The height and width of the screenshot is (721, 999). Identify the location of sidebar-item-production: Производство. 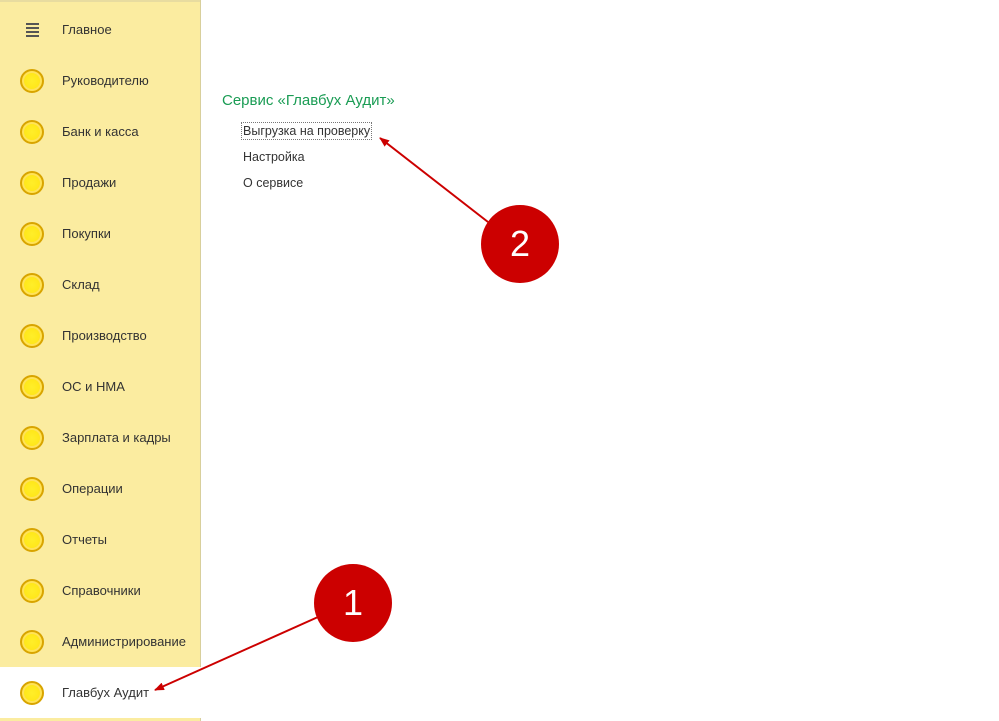
(100, 335).